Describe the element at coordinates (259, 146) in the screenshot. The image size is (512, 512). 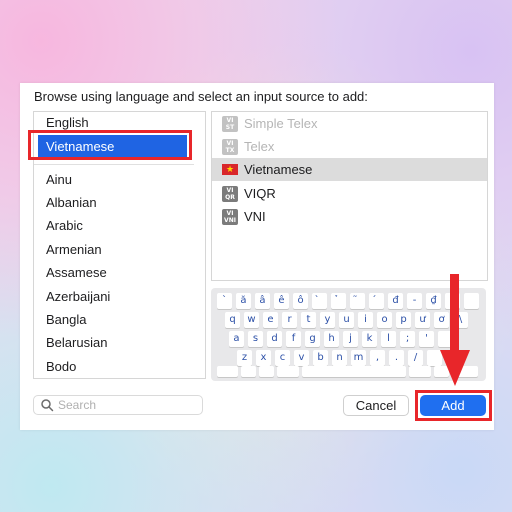
I see `source-label: Telex` at that location.